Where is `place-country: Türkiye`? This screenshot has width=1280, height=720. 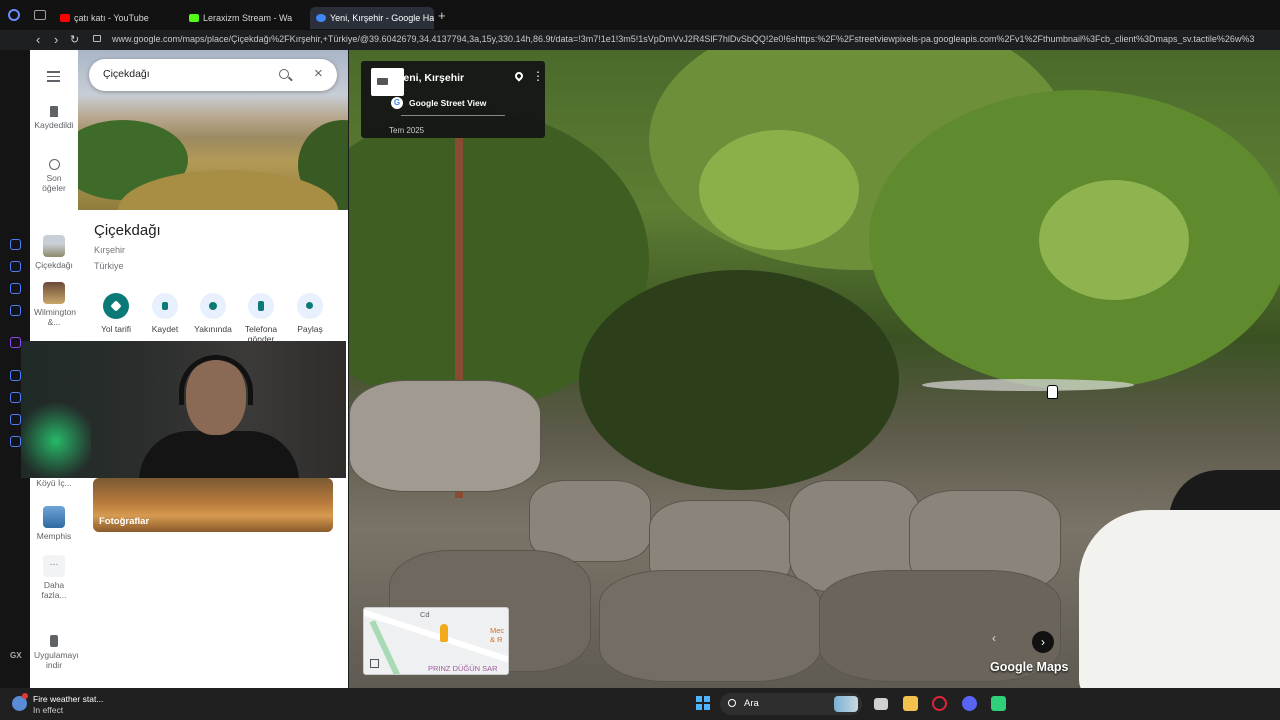
place-country: Türkiye is located at coordinates (109, 266).